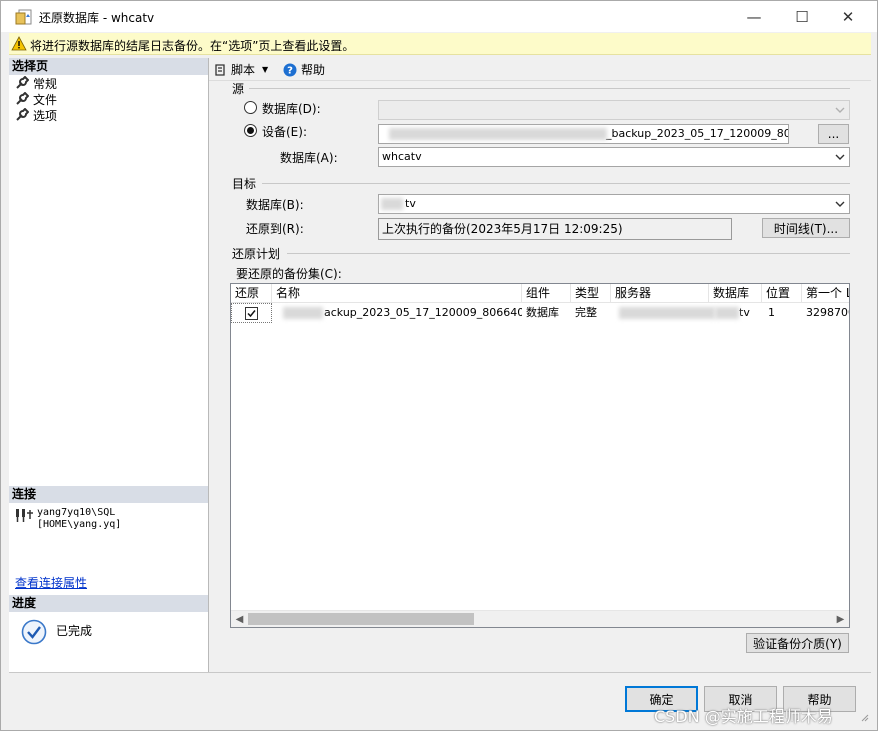 This screenshot has width=878, height=731. Describe the element at coordinates (251, 293) in the screenshot. I see `column-header-restore: 还原` at that location.